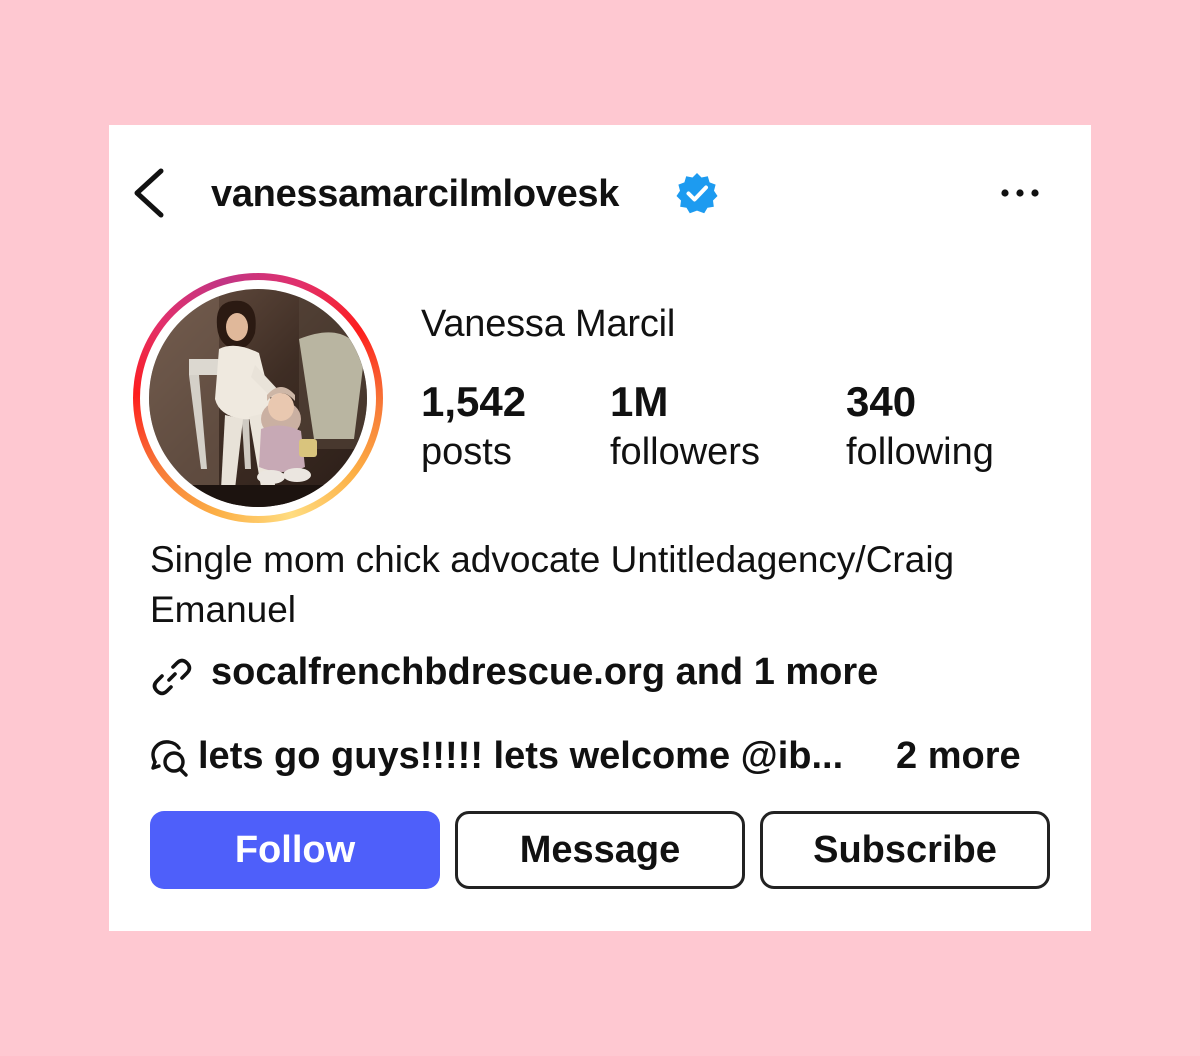  I want to click on posts-label: posts, so click(466, 452).